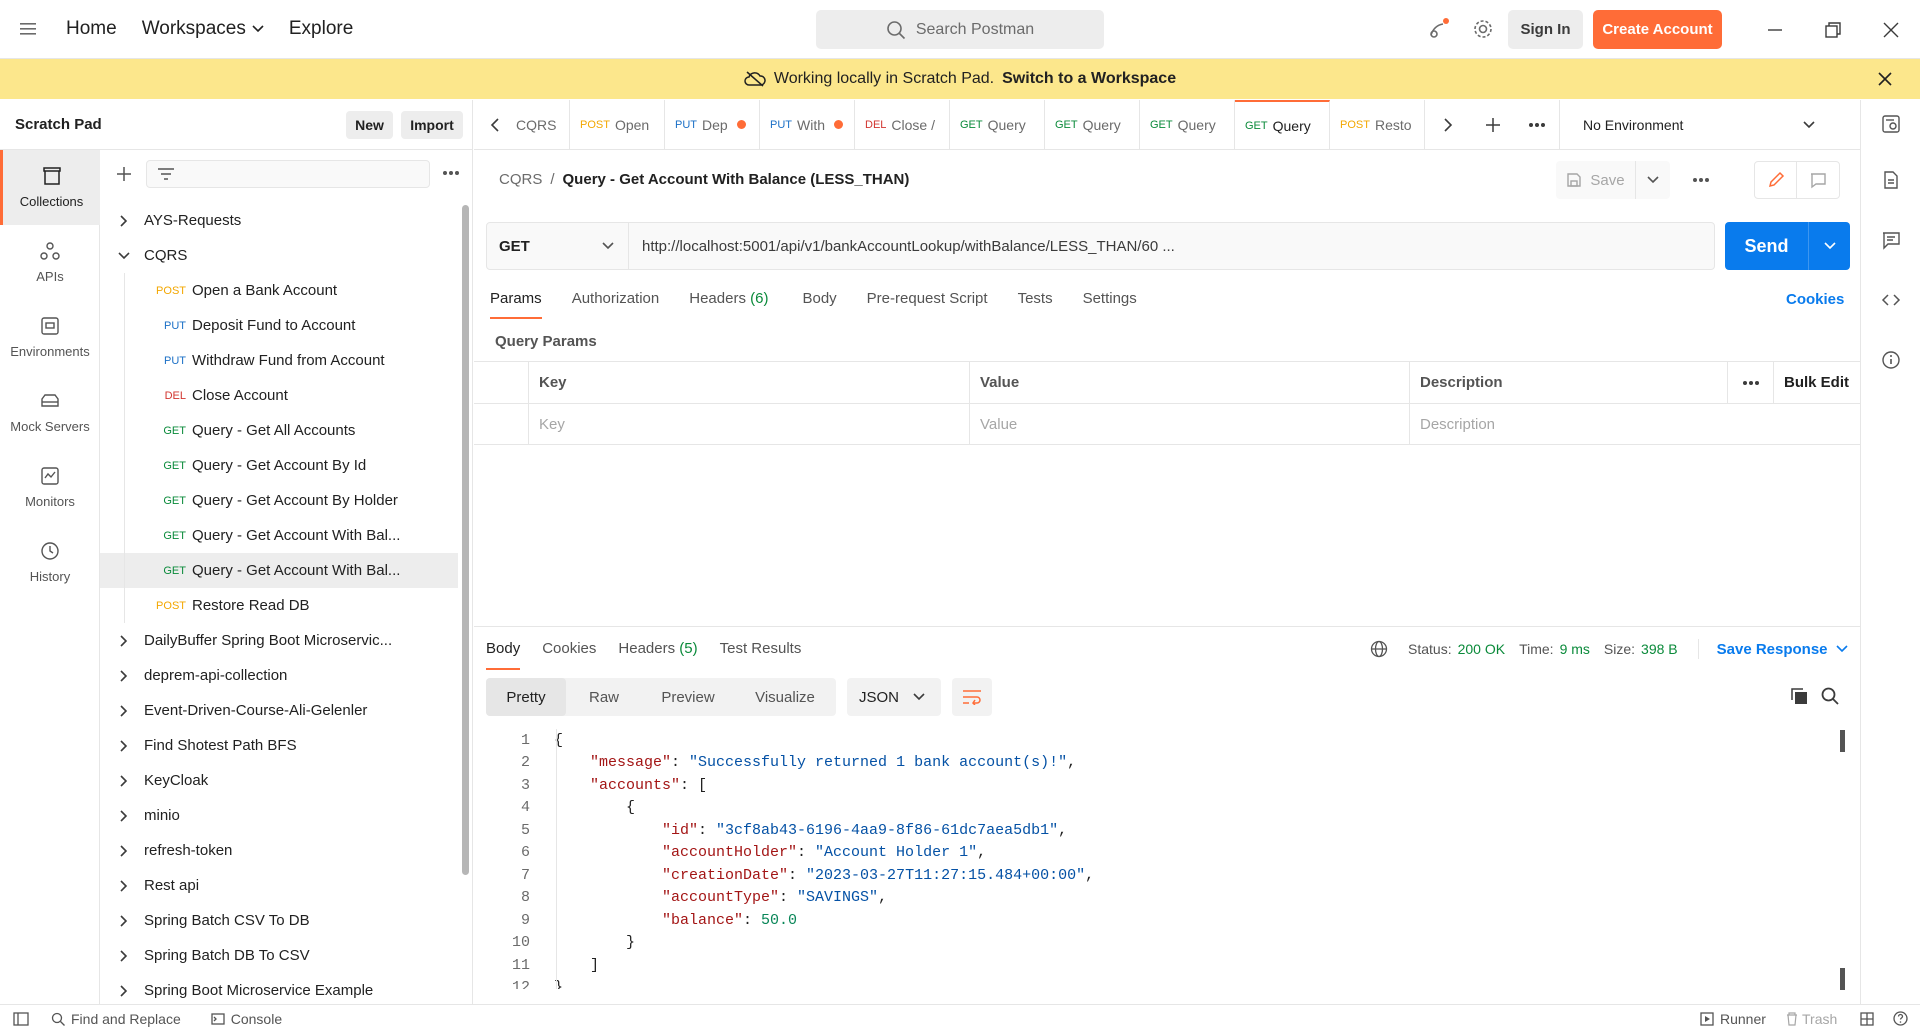  I want to click on view-preview: Preview, so click(688, 697).